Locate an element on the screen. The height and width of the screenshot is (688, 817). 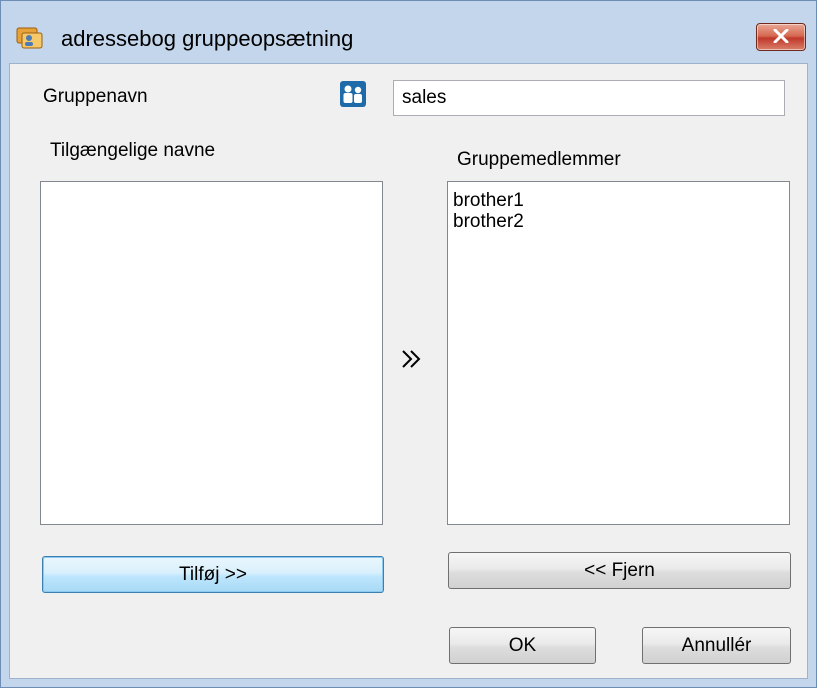
close-icon is located at coordinates (781, 36).